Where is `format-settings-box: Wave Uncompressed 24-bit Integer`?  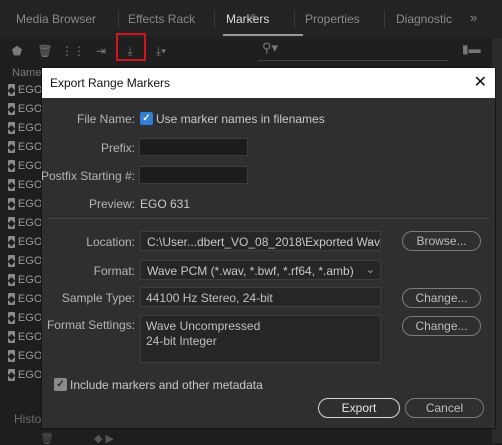
format-settings-box: Wave Uncompressed 24-bit Integer is located at coordinates (260, 339).